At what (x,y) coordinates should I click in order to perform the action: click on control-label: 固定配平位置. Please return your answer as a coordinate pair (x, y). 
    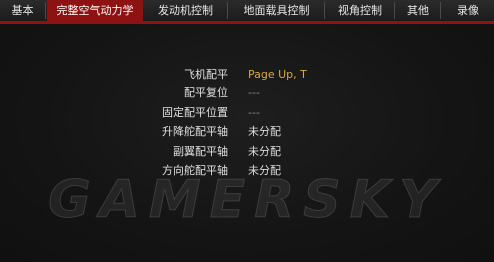
    Looking at the image, I should click on (195, 112).